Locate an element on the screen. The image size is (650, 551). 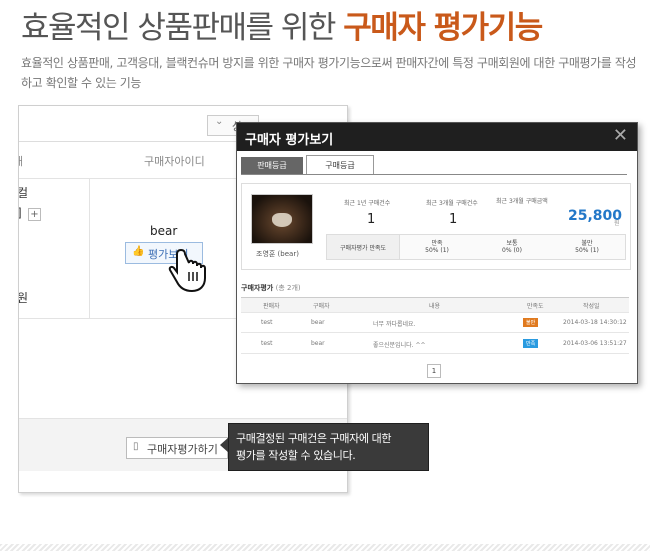
currency-unit: 원 is located at coordinates (617, 223).